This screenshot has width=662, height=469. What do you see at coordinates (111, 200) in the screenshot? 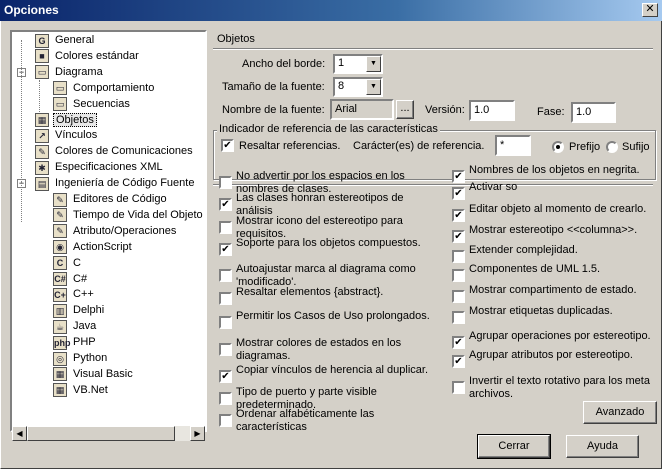
I see `tree-item: ✎ Editores de Código` at bounding box center [111, 200].